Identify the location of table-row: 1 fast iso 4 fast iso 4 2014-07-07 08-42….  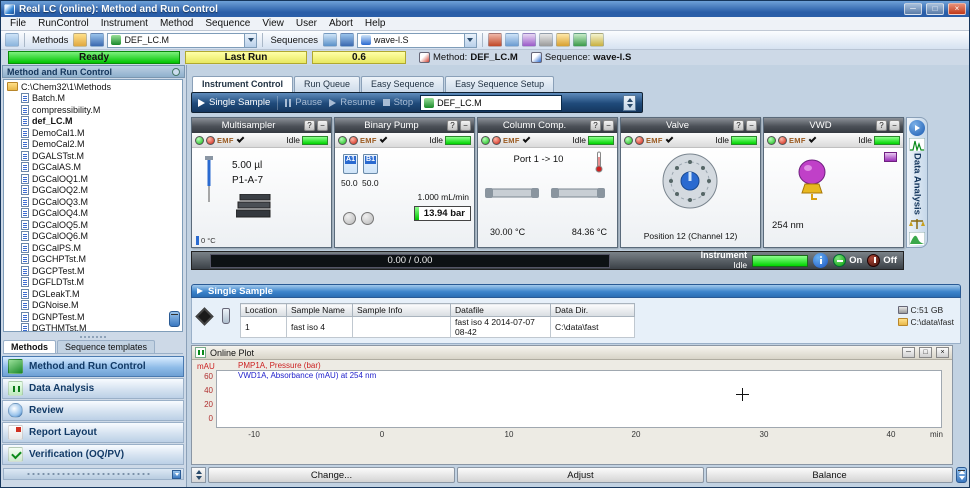
(437, 327).